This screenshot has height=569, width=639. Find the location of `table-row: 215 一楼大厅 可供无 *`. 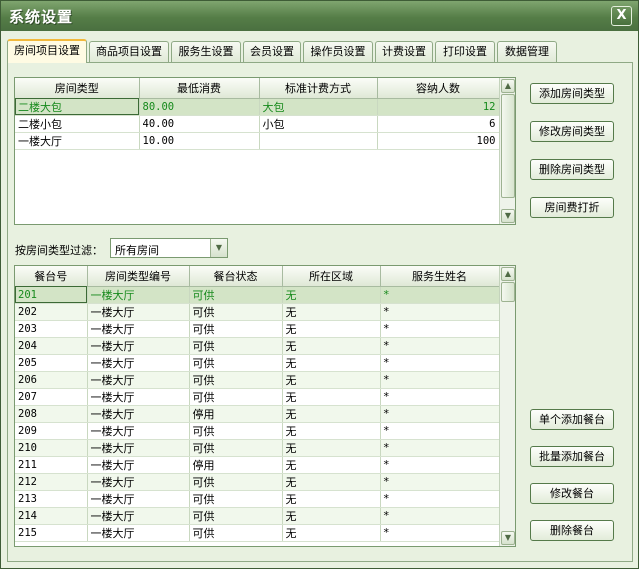

table-row: 215 一楼大厅 可供无 * is located at coordinates (257, 533).